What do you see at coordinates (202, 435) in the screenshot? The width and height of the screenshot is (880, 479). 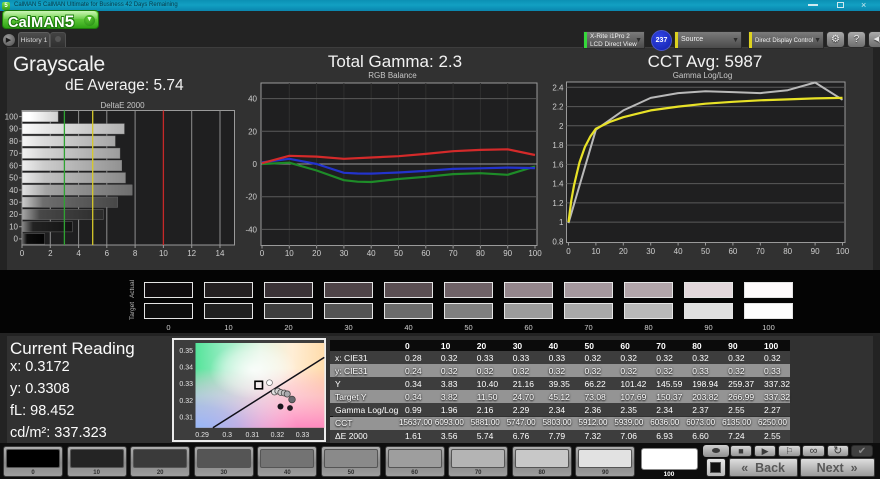 I see `svg-text: 0.29` at bounding box center [202, 435].